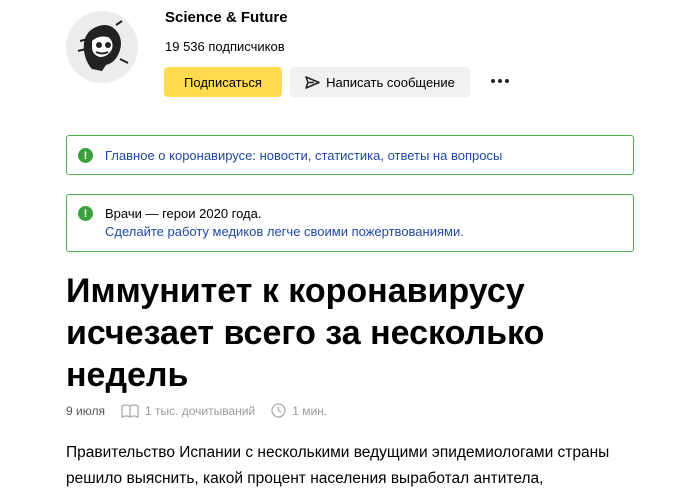 This screenshot has width=699, height=493. Describe the element at coordinates (390, 82) in the screenshot. I see `write-message-label: Написать сообщение` at that location.